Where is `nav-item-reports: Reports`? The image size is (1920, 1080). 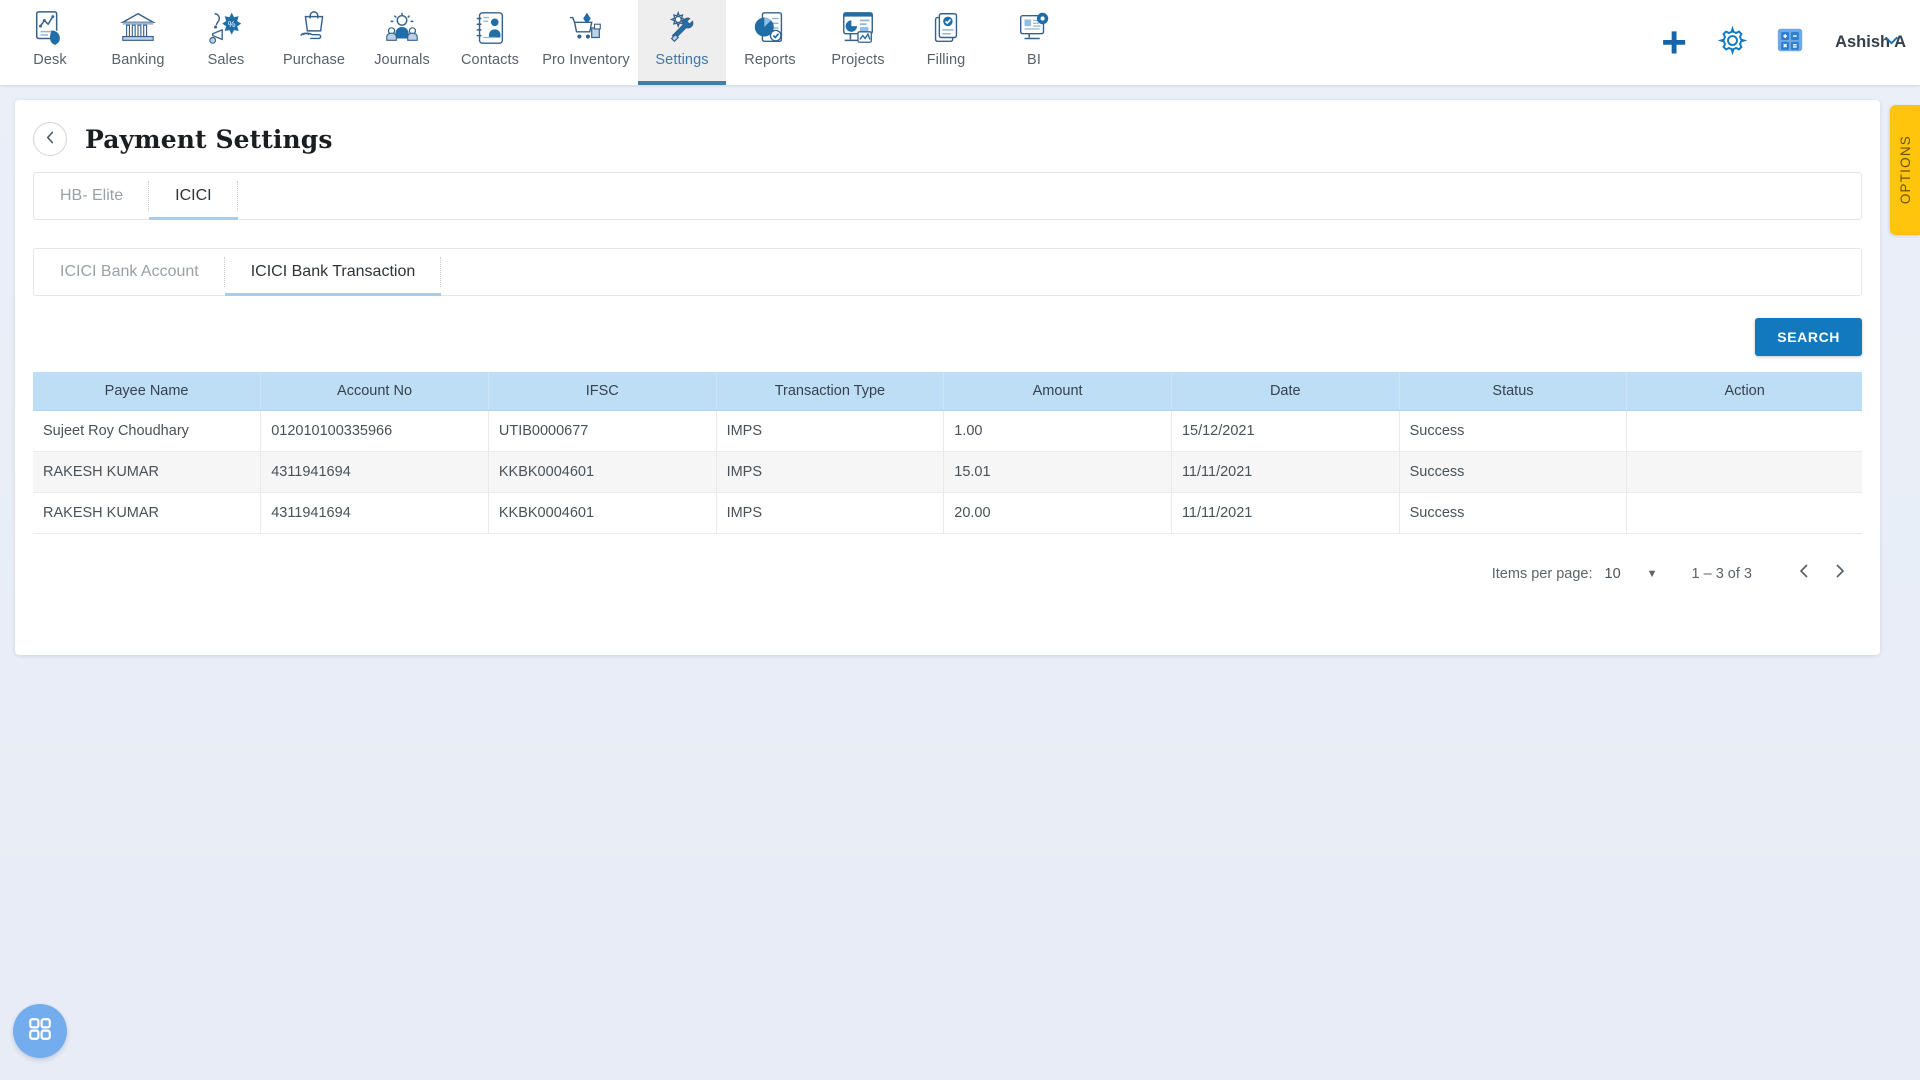 nav-item-reports: Reports is located at coordinates (770, 42).